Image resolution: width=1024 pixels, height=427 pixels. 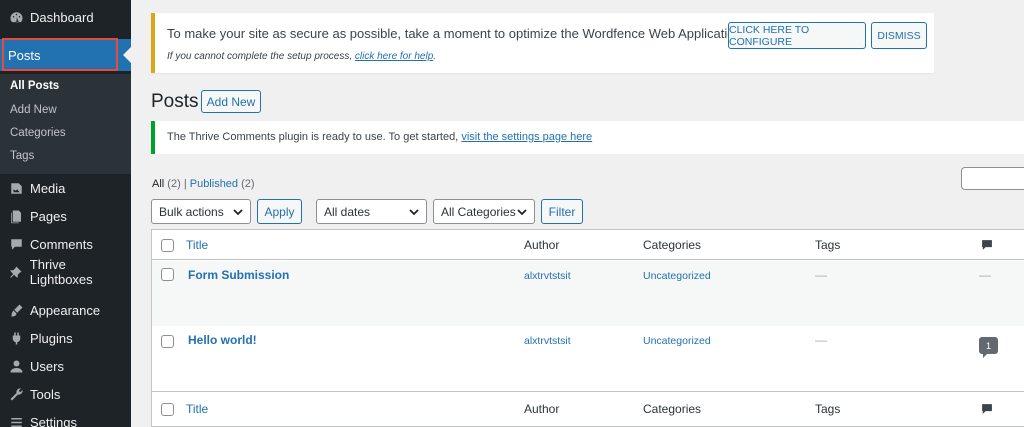 I want to click on table-header-row: Title Author Categories Tags, so click(x=588, y=245).